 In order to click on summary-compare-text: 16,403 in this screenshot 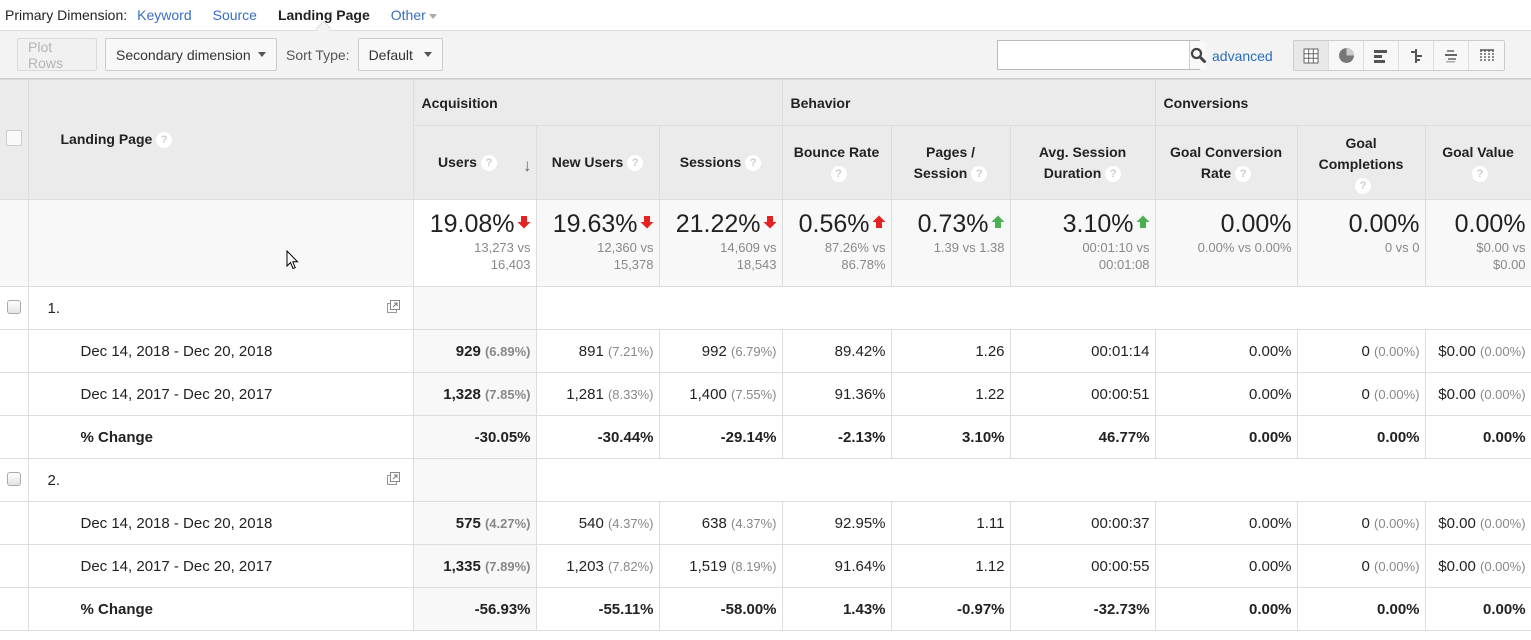, I will do `click(510, 264)`.